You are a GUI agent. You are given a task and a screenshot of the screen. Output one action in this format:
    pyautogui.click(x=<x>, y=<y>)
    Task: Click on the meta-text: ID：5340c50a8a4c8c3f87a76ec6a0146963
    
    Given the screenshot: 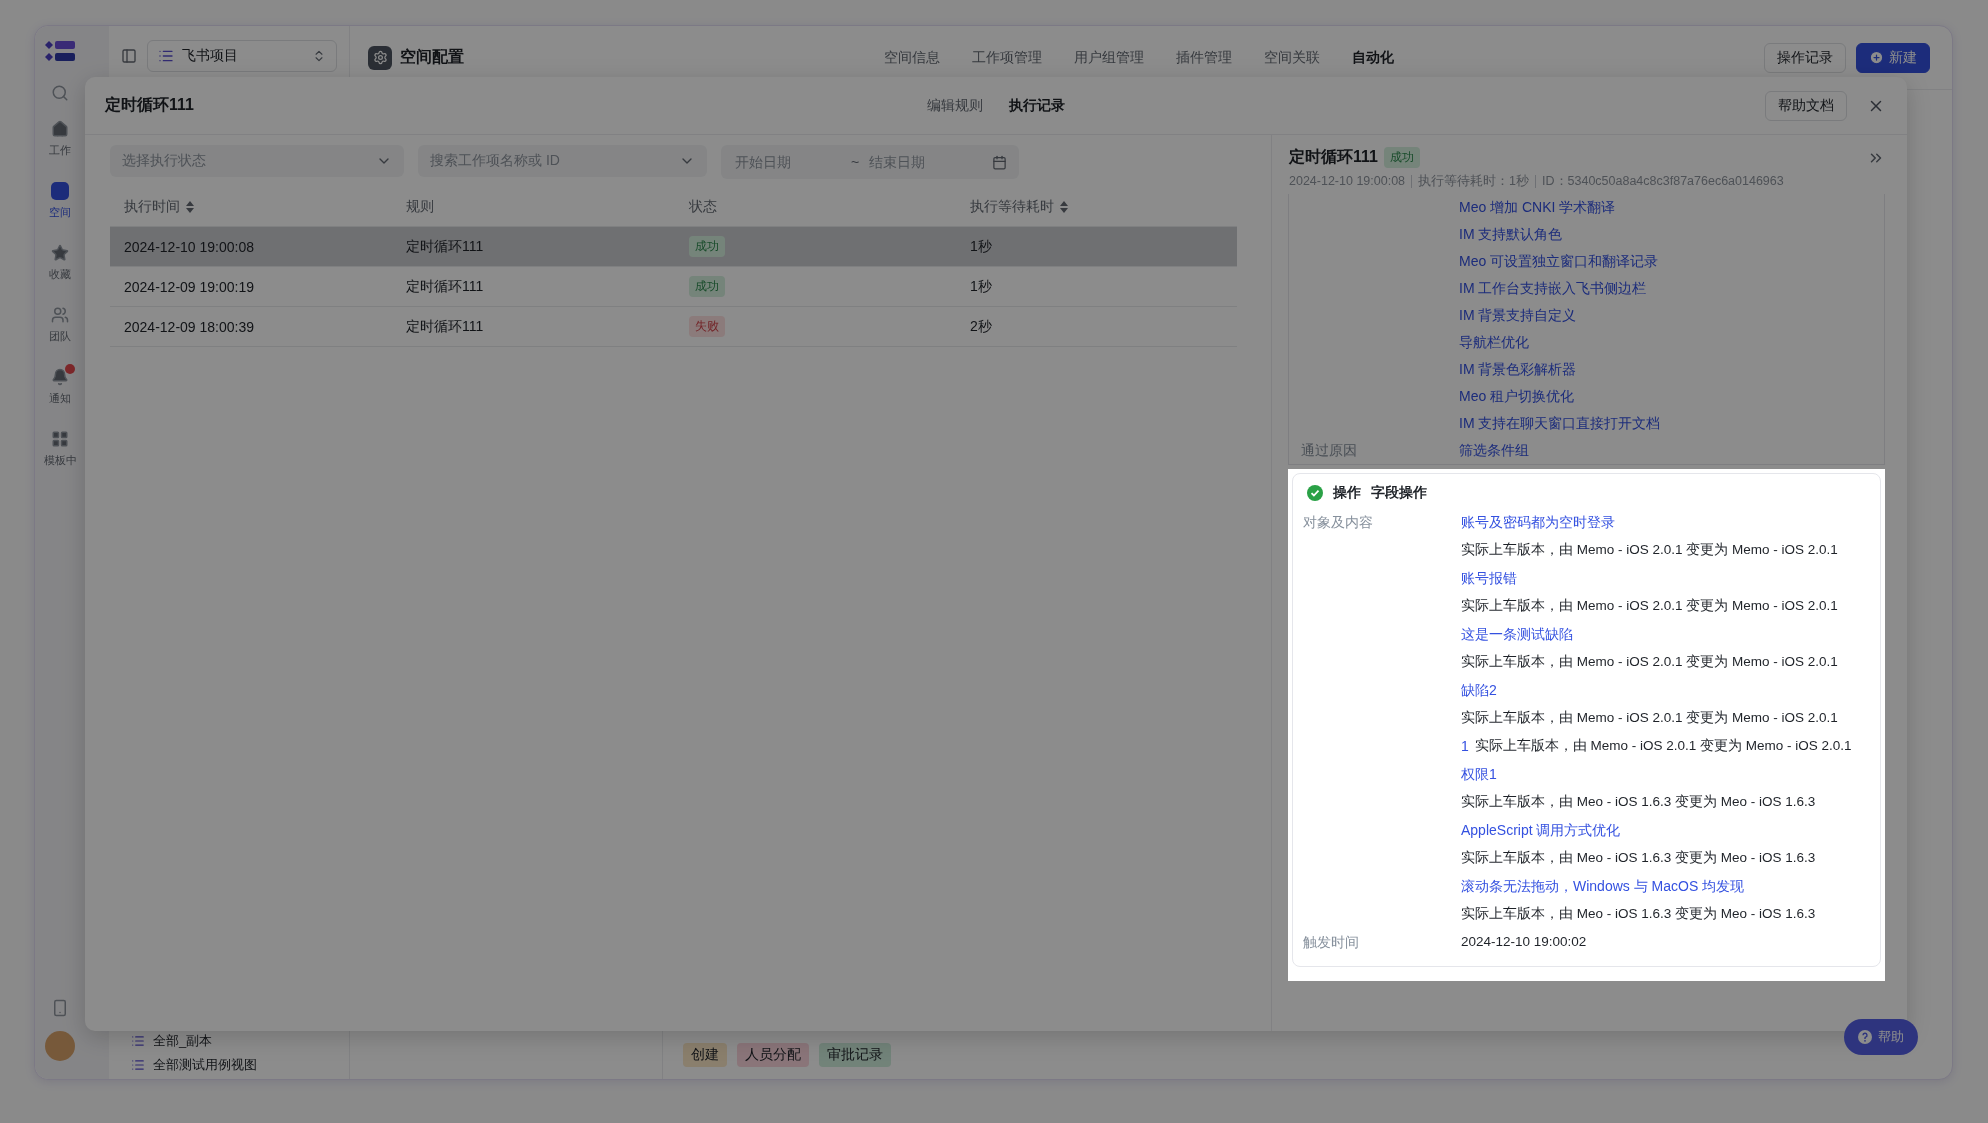 What is the action you would take?
    pyautogui.click(x=1662, y=181)
    